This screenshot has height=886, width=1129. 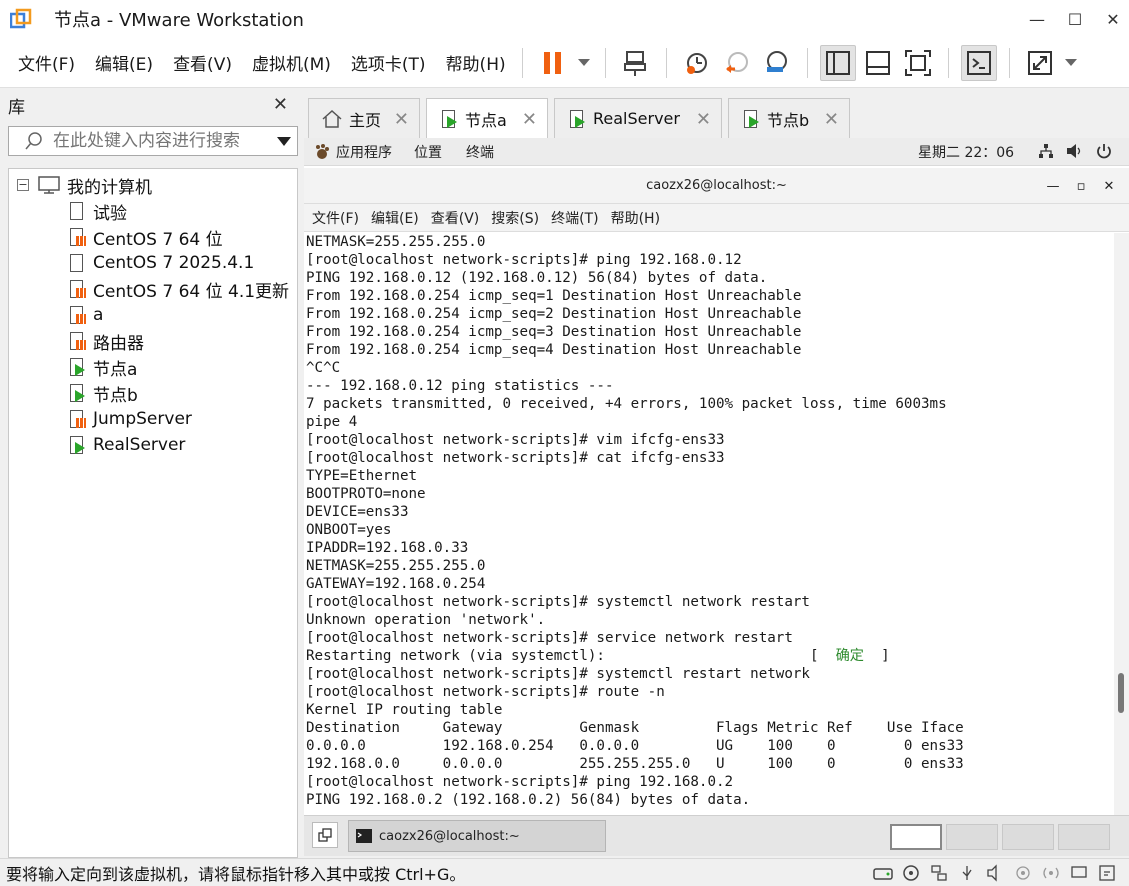 I want to click on printer-icon, so click(x=1023, y=873).